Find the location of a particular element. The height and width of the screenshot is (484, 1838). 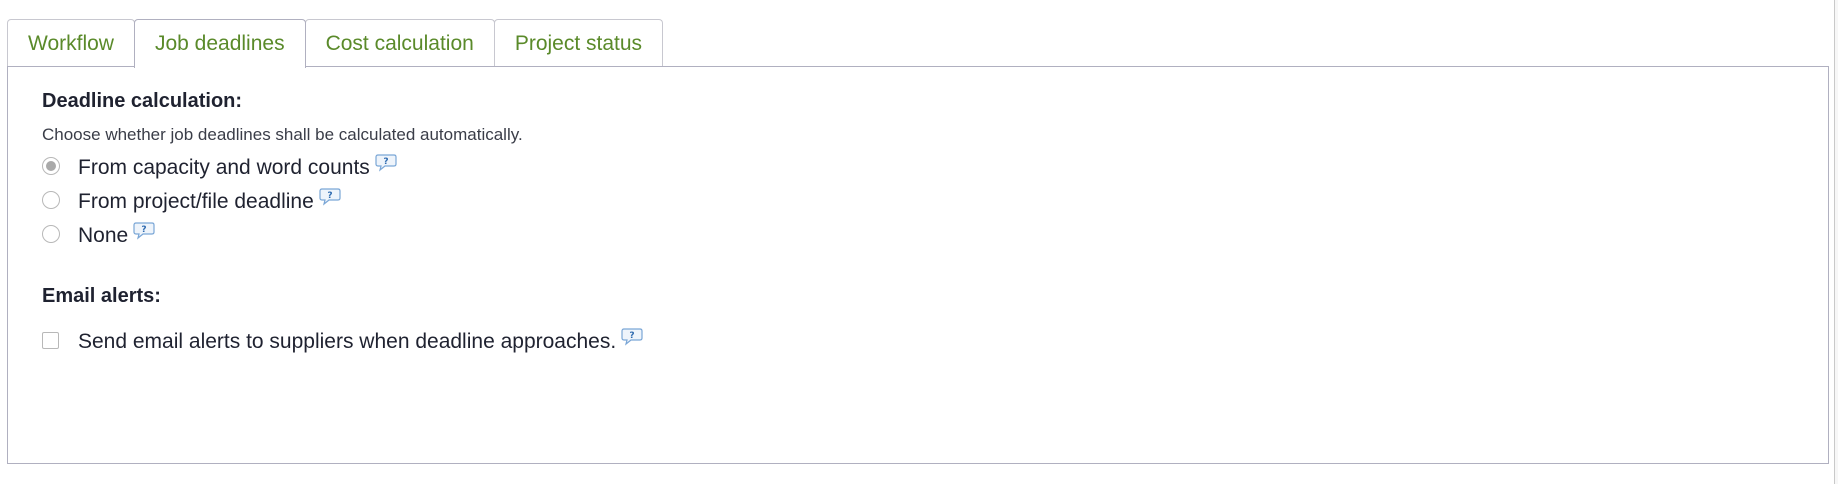

email-alerts-heading: Email alerts: is located at coordinates (101, 296).